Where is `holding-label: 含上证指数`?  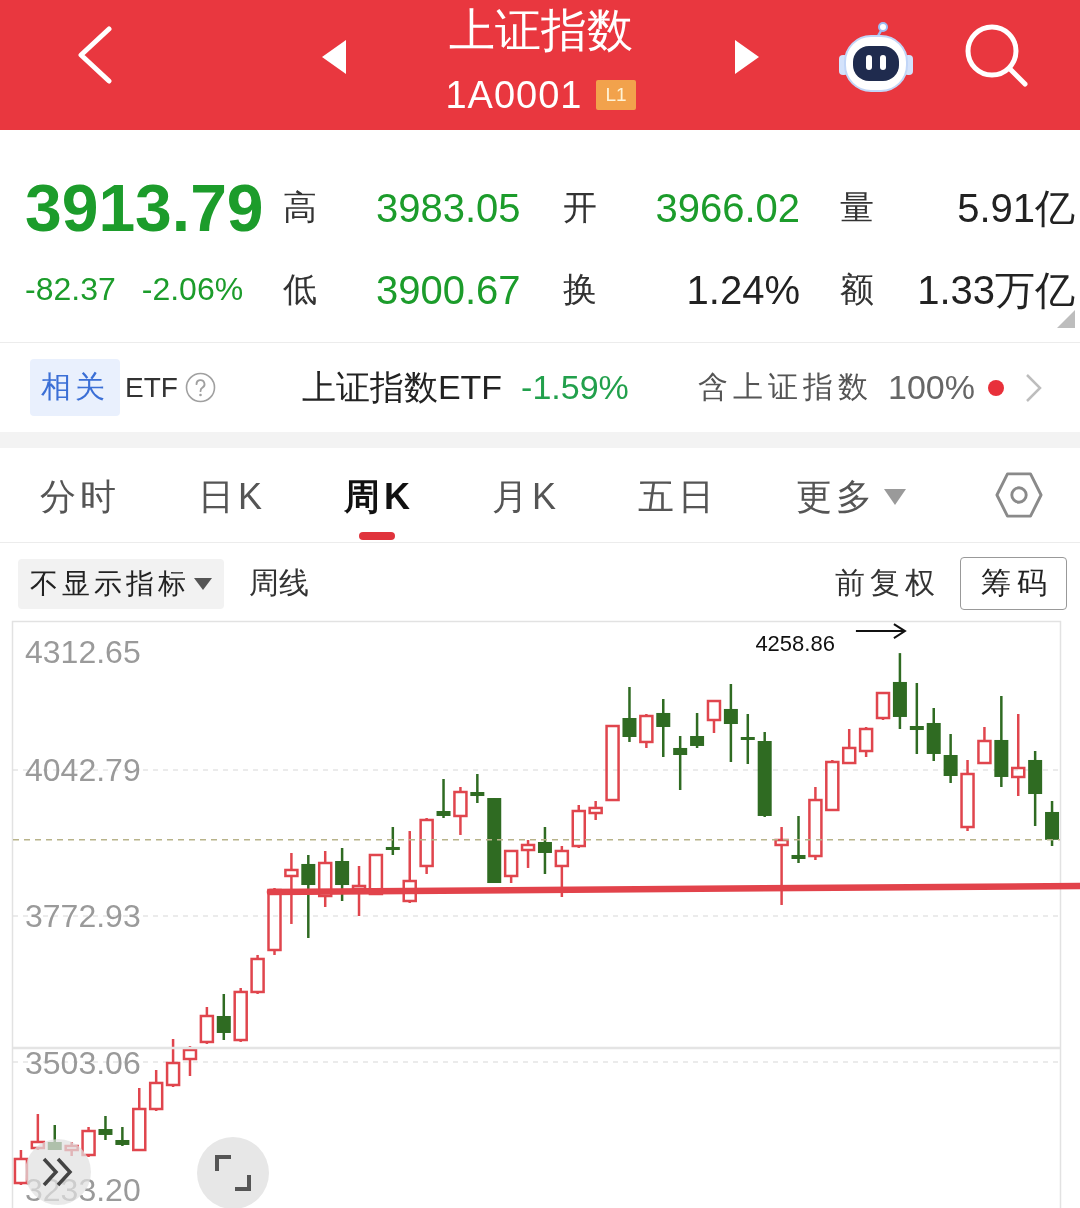
holding-label: 含上证指数 is located at coordinates (786, 387).